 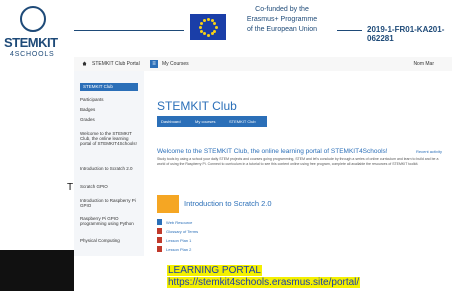 I want to click on resource-link: Web Resource, so click(x=227, y=222).